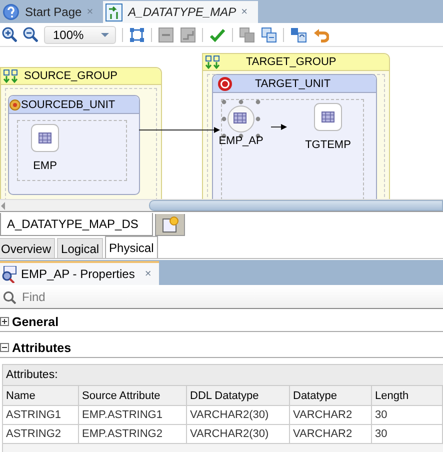  What do you see at coordinates (9, 274) in the screenshot?
I see `inspect-icon` at bounding box center [9, 274].